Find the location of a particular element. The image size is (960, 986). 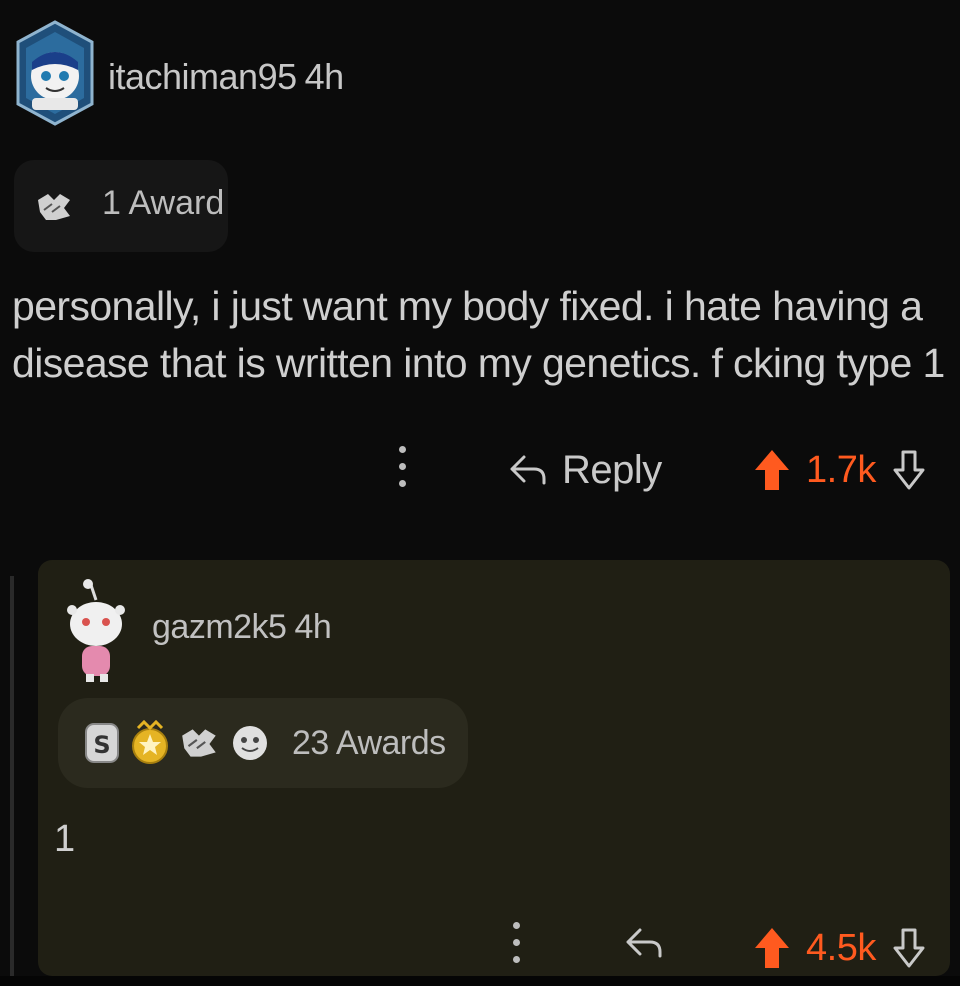

reply-body: 1 is located at coordinates (65, 839).